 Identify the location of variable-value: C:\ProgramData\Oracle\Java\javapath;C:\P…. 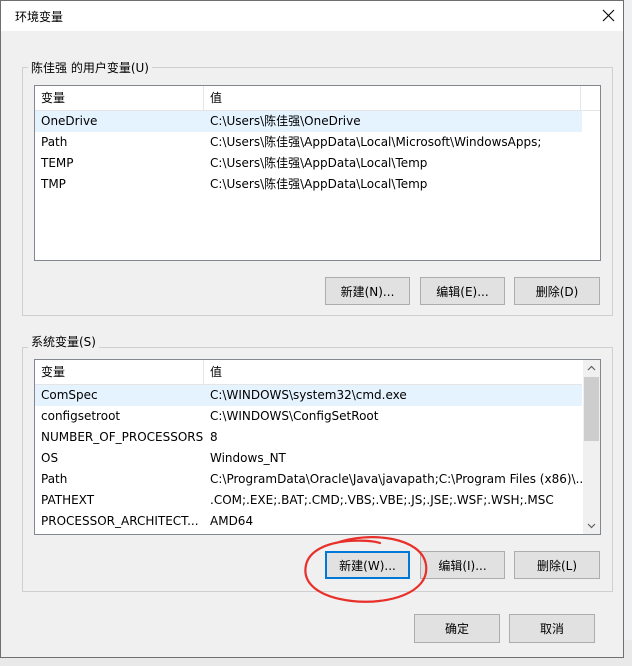
(396, 479).